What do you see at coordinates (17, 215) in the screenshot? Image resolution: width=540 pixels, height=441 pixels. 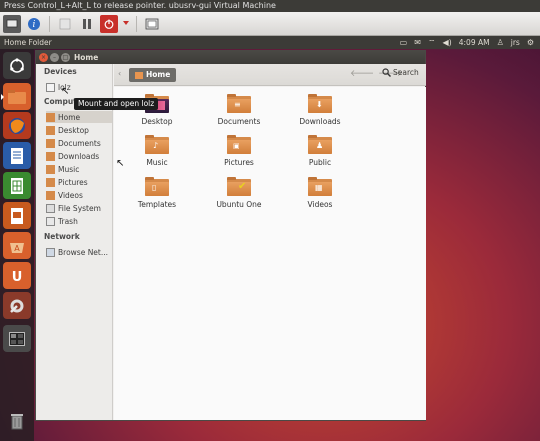 I see `impress-icon` at bounding box center [17, 215].